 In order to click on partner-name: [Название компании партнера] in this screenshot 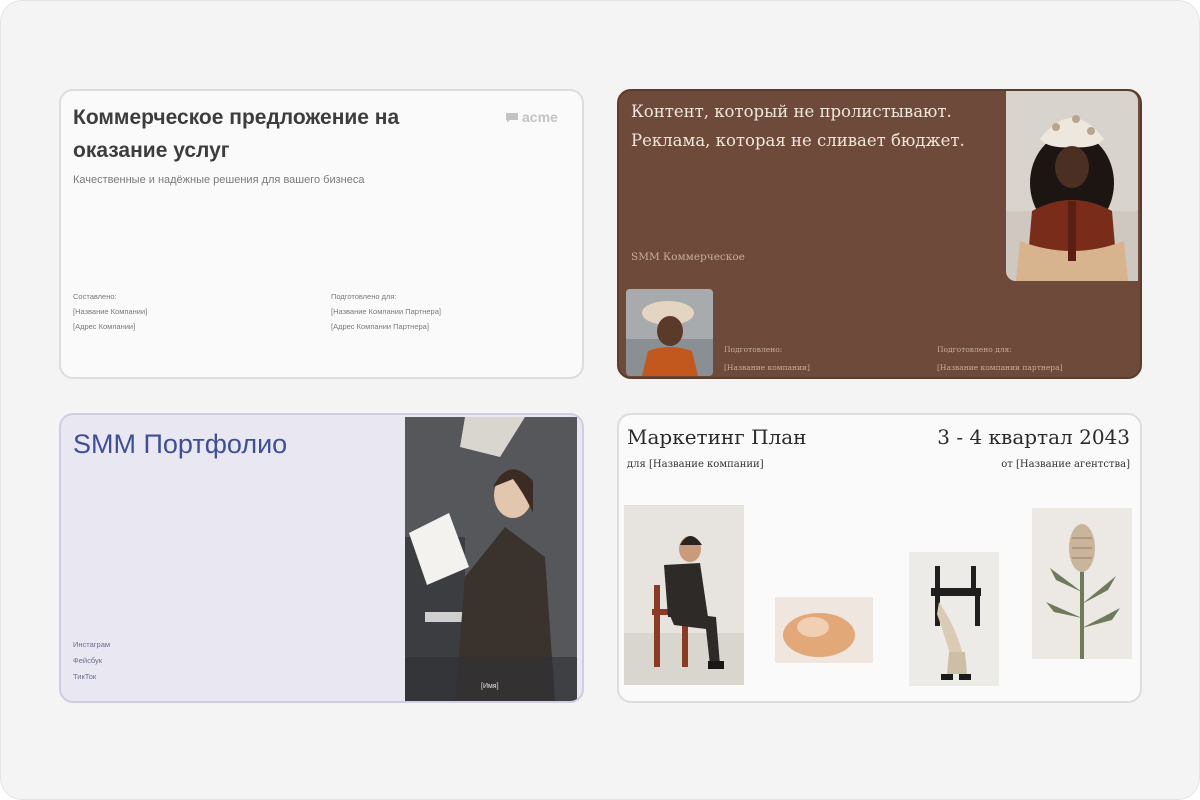, I will do `click(1000, 367)`.